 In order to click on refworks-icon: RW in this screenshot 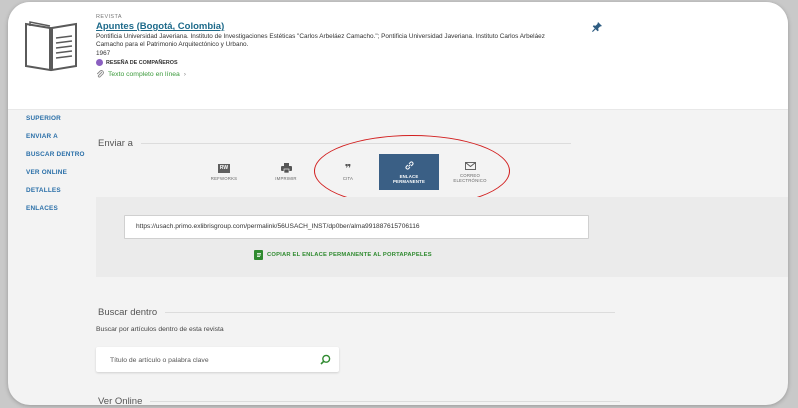, I will do `click(224, 168)`.